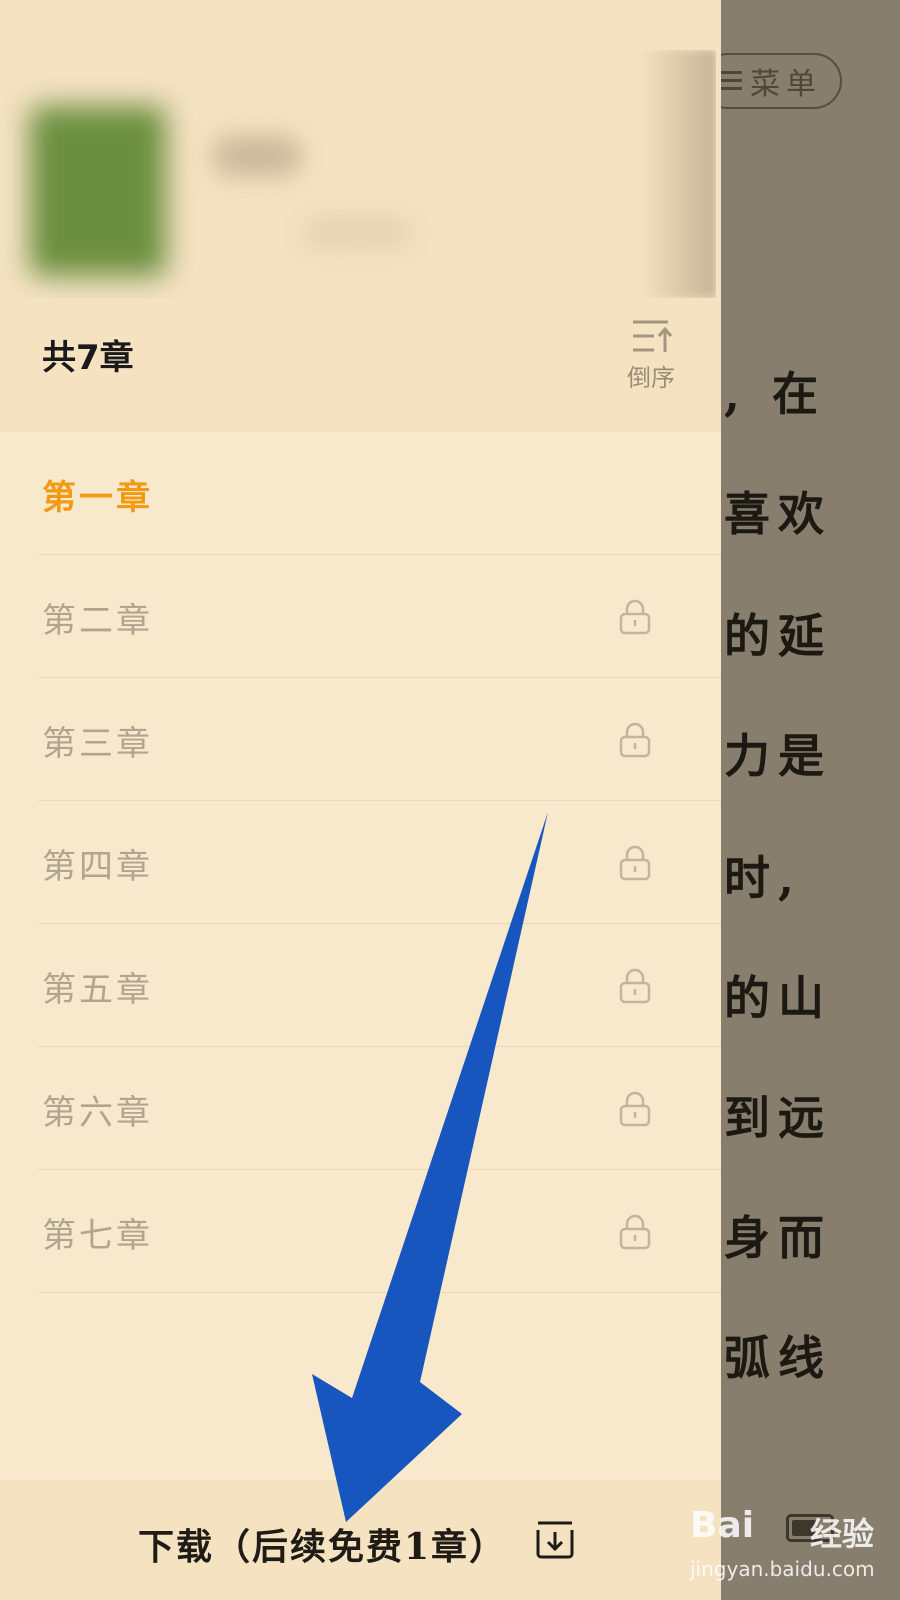  I want to click on reader-text-line: 力是, so click(778, 756).